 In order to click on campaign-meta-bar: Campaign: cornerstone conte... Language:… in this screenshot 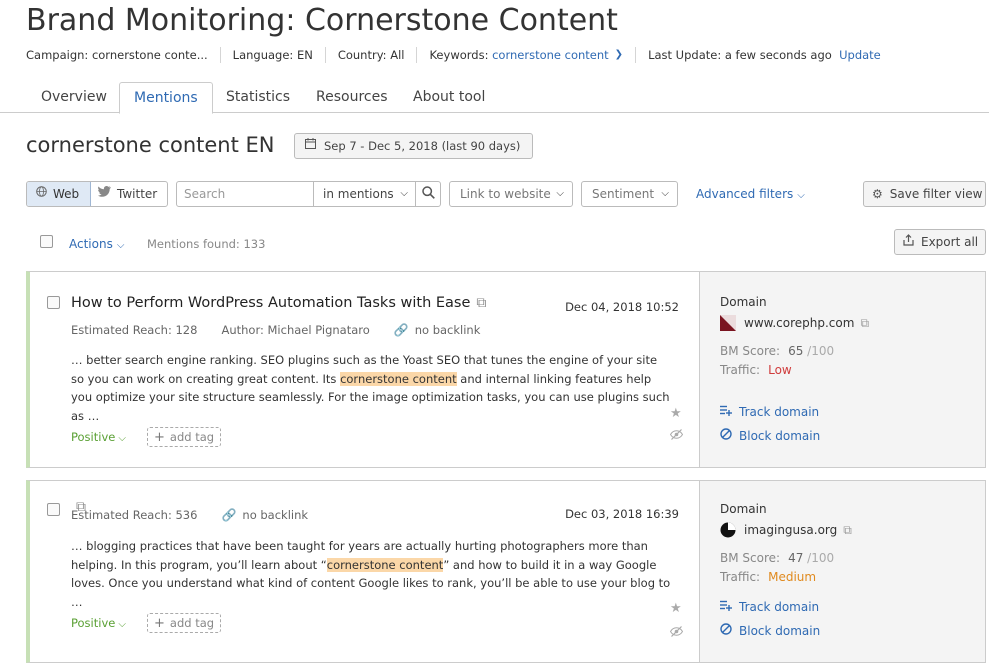, I will do `click(459, 55)`.